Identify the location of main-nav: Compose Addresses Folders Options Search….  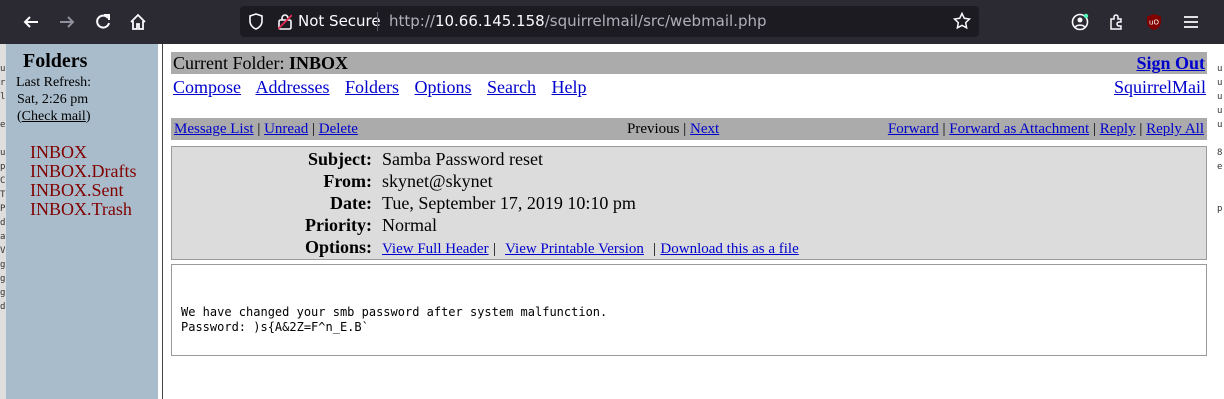
(385, 87).